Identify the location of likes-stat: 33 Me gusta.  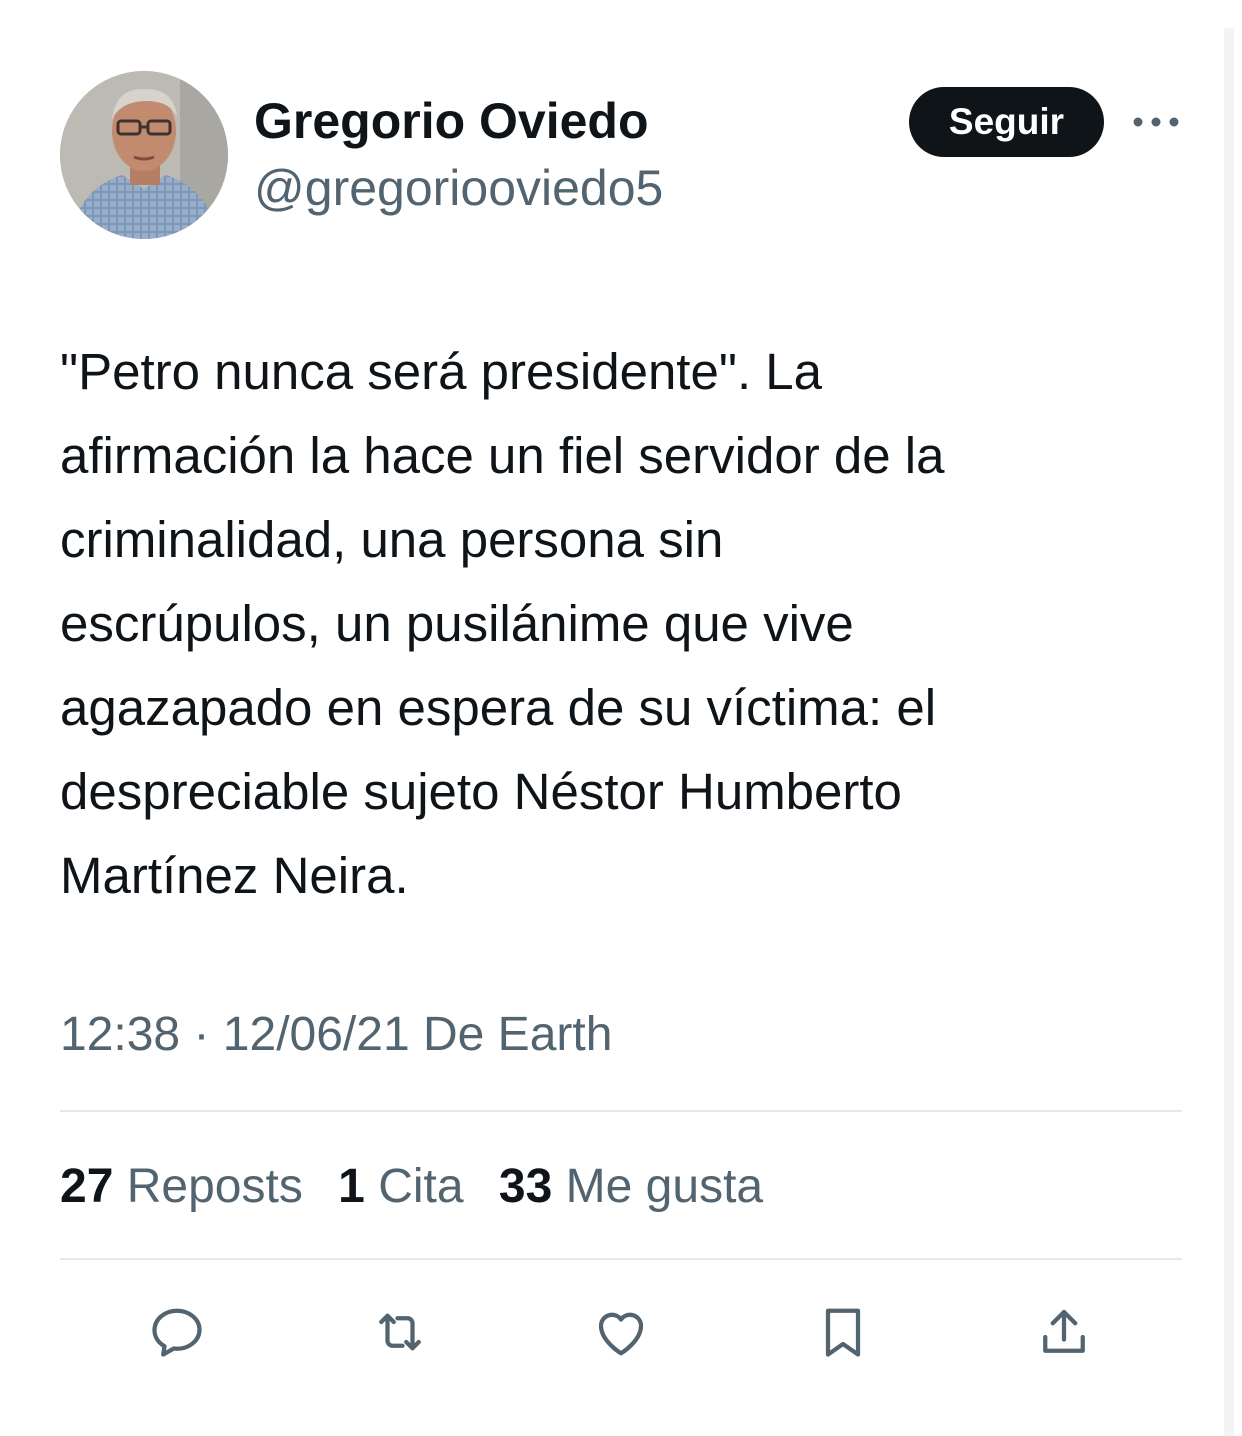
(631, 1187).